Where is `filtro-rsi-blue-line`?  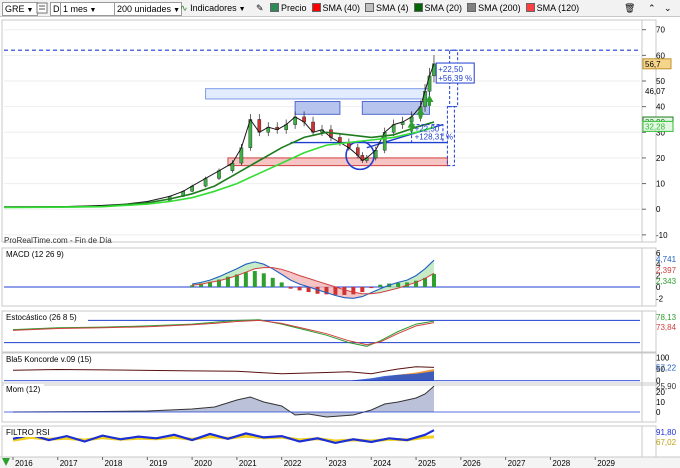
filtro-rsi-blue-line is located at coordinates (223, 437).